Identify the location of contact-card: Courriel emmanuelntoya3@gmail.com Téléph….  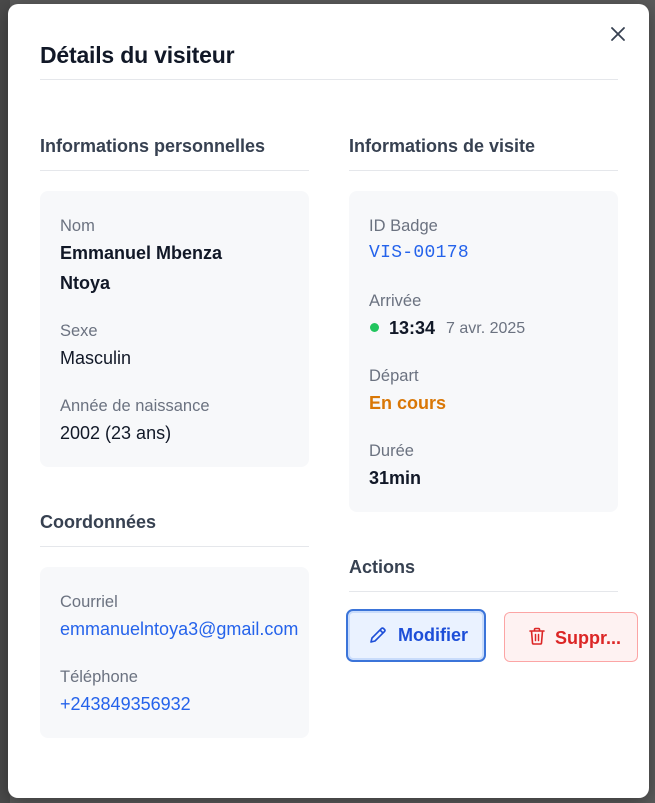
(174, 652).